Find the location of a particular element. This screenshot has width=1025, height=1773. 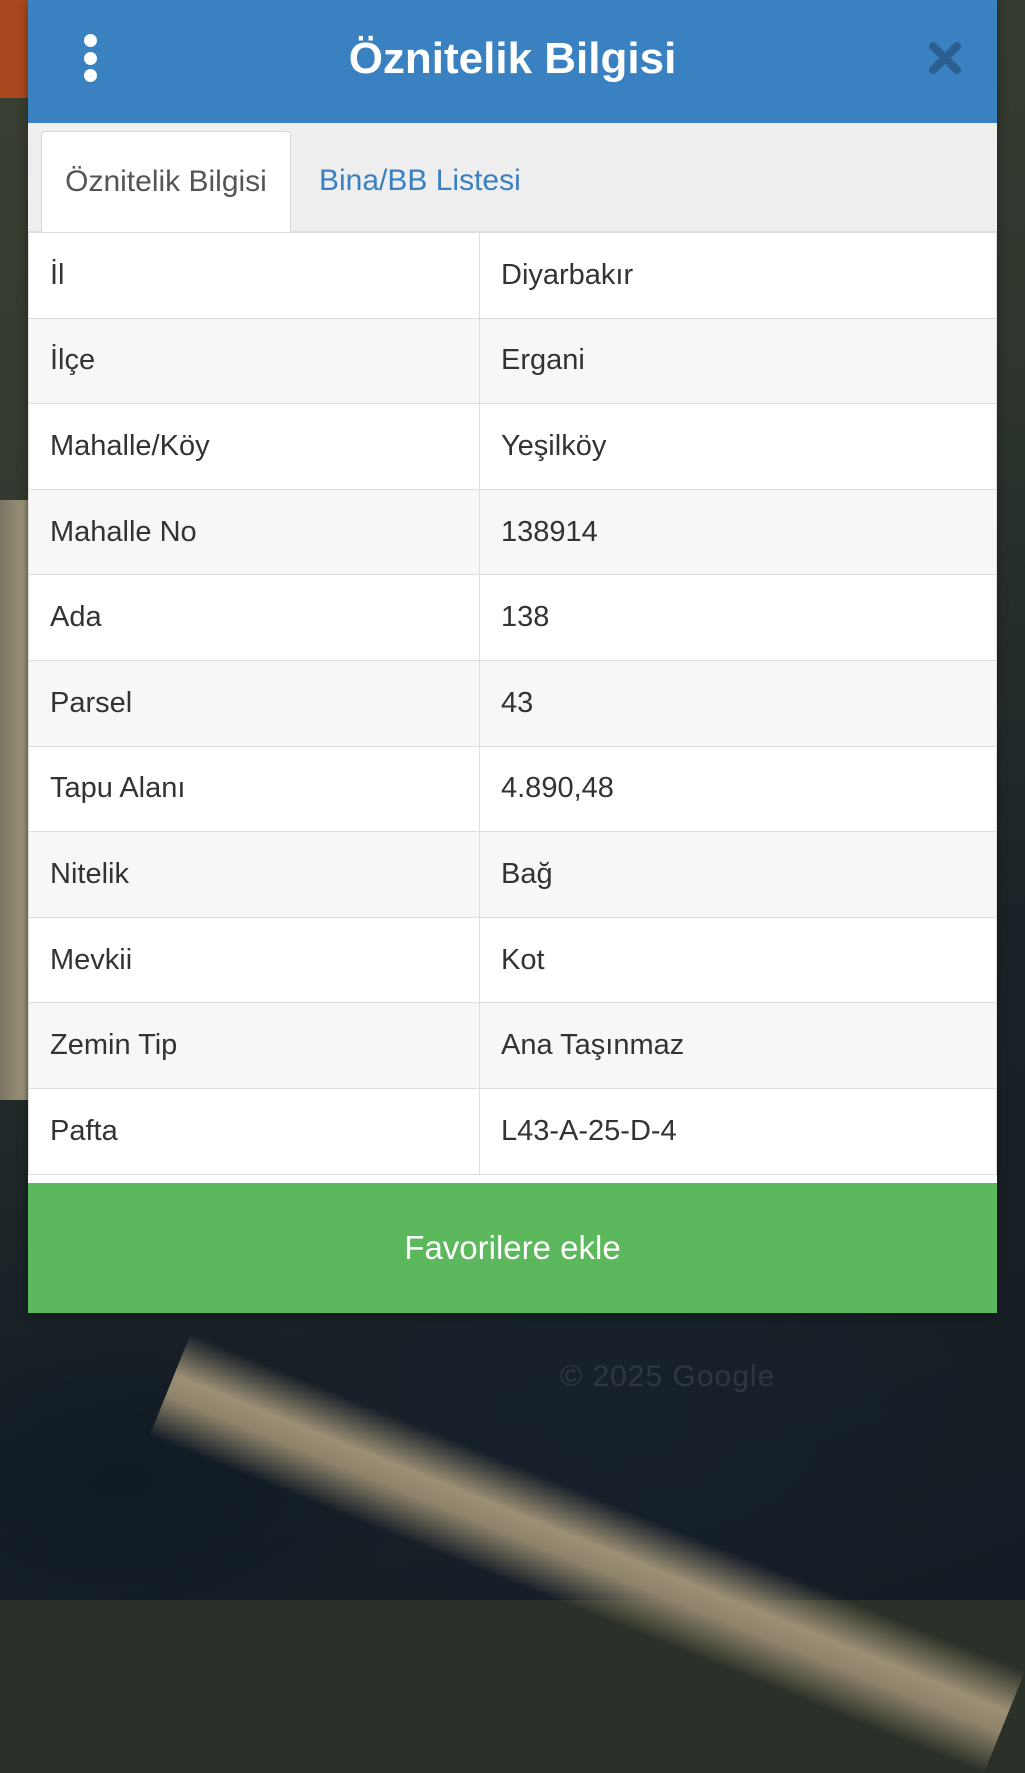

table-row: Nitelik Bağ is located at coordinates (512, 874).